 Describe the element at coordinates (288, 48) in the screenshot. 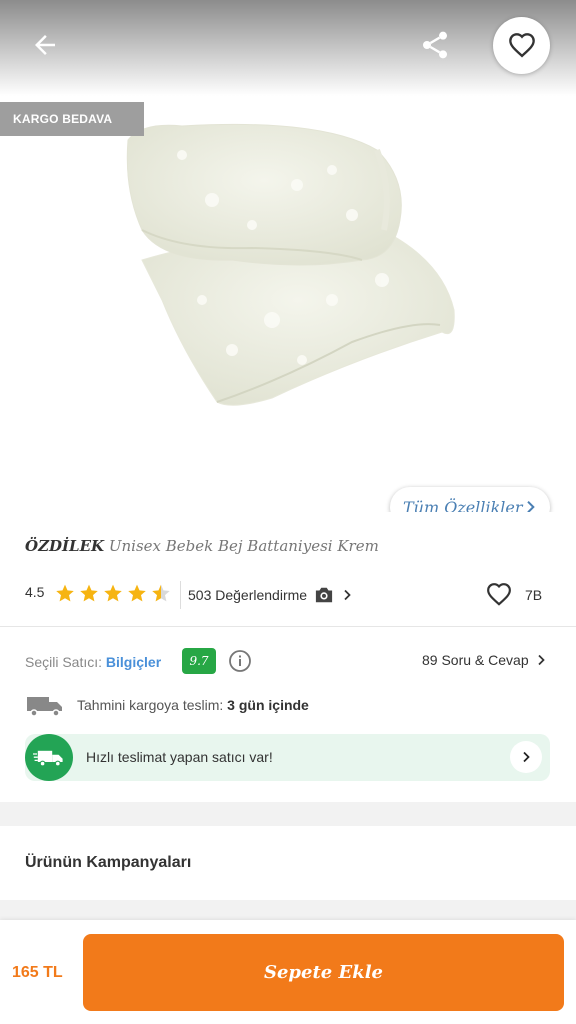

I see `header-gradient` at that location.